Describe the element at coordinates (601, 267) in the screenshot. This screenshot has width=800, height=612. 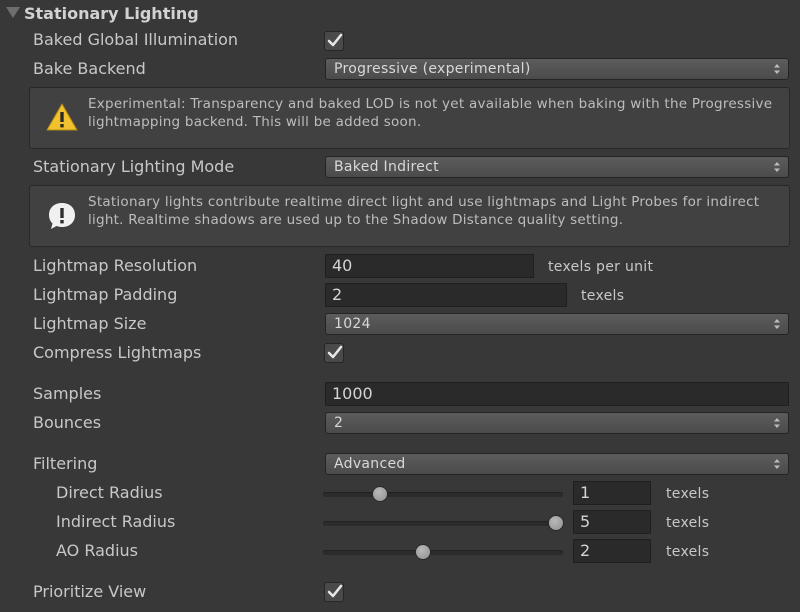
I see `lightmap-resolution-unit: texels per unit` at that location.